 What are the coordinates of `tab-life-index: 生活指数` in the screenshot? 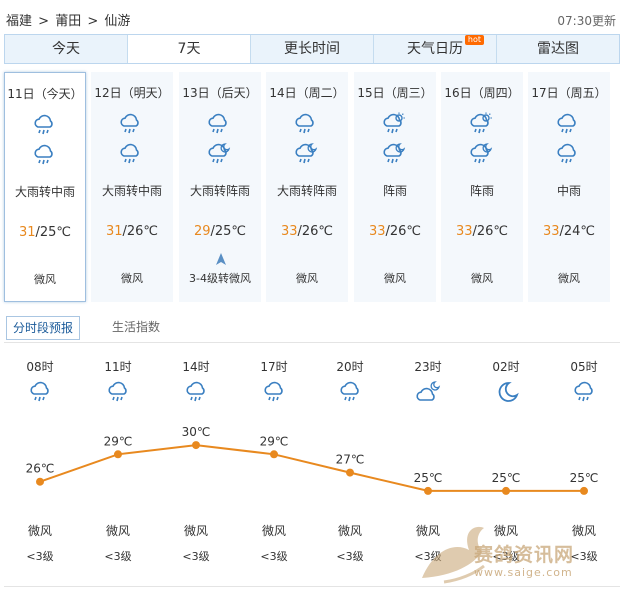 It's located at (136, 327).